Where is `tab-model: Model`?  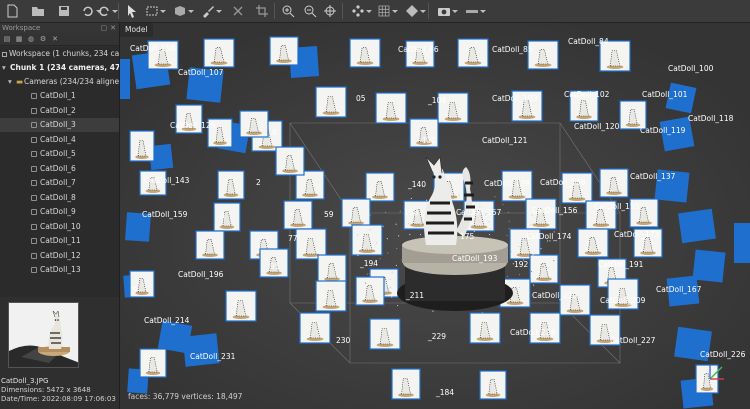 tab-model: Model is located at coordinates (136, 30).